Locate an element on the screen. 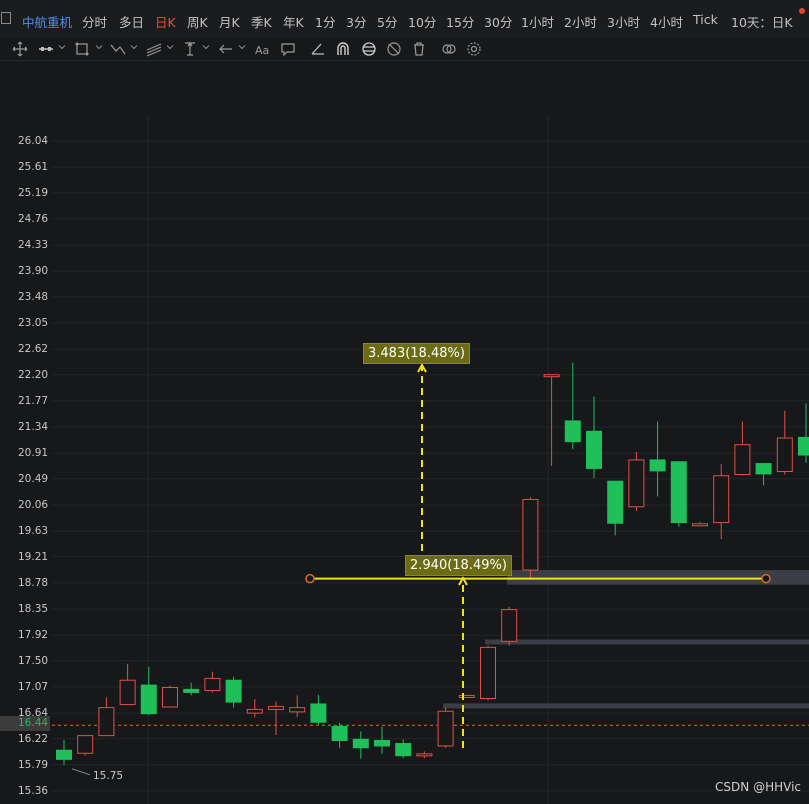 This screenshot has width=809, height=804. low-price-pointer is located at coordinates (81, 772).